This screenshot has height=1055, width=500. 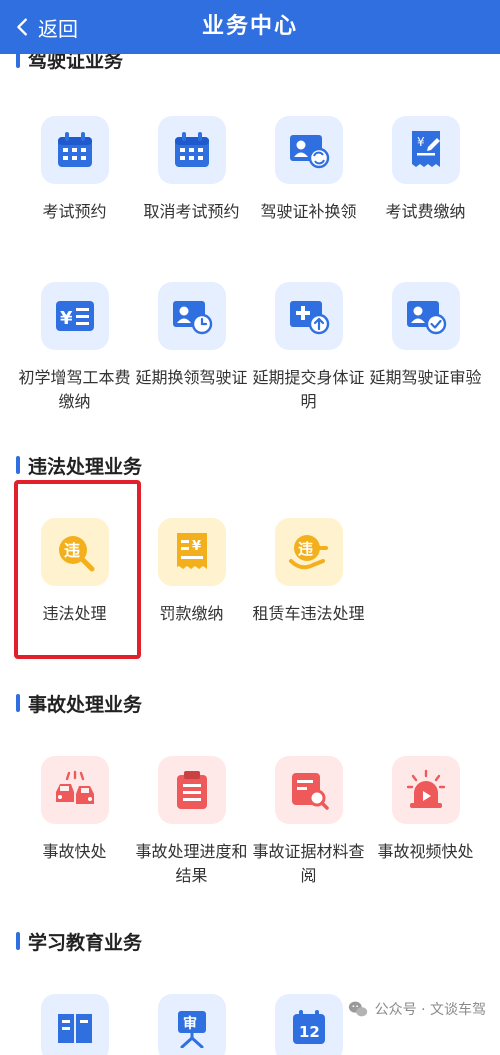 I want to click on evidence-search-icon, so click(x=308, y=790).